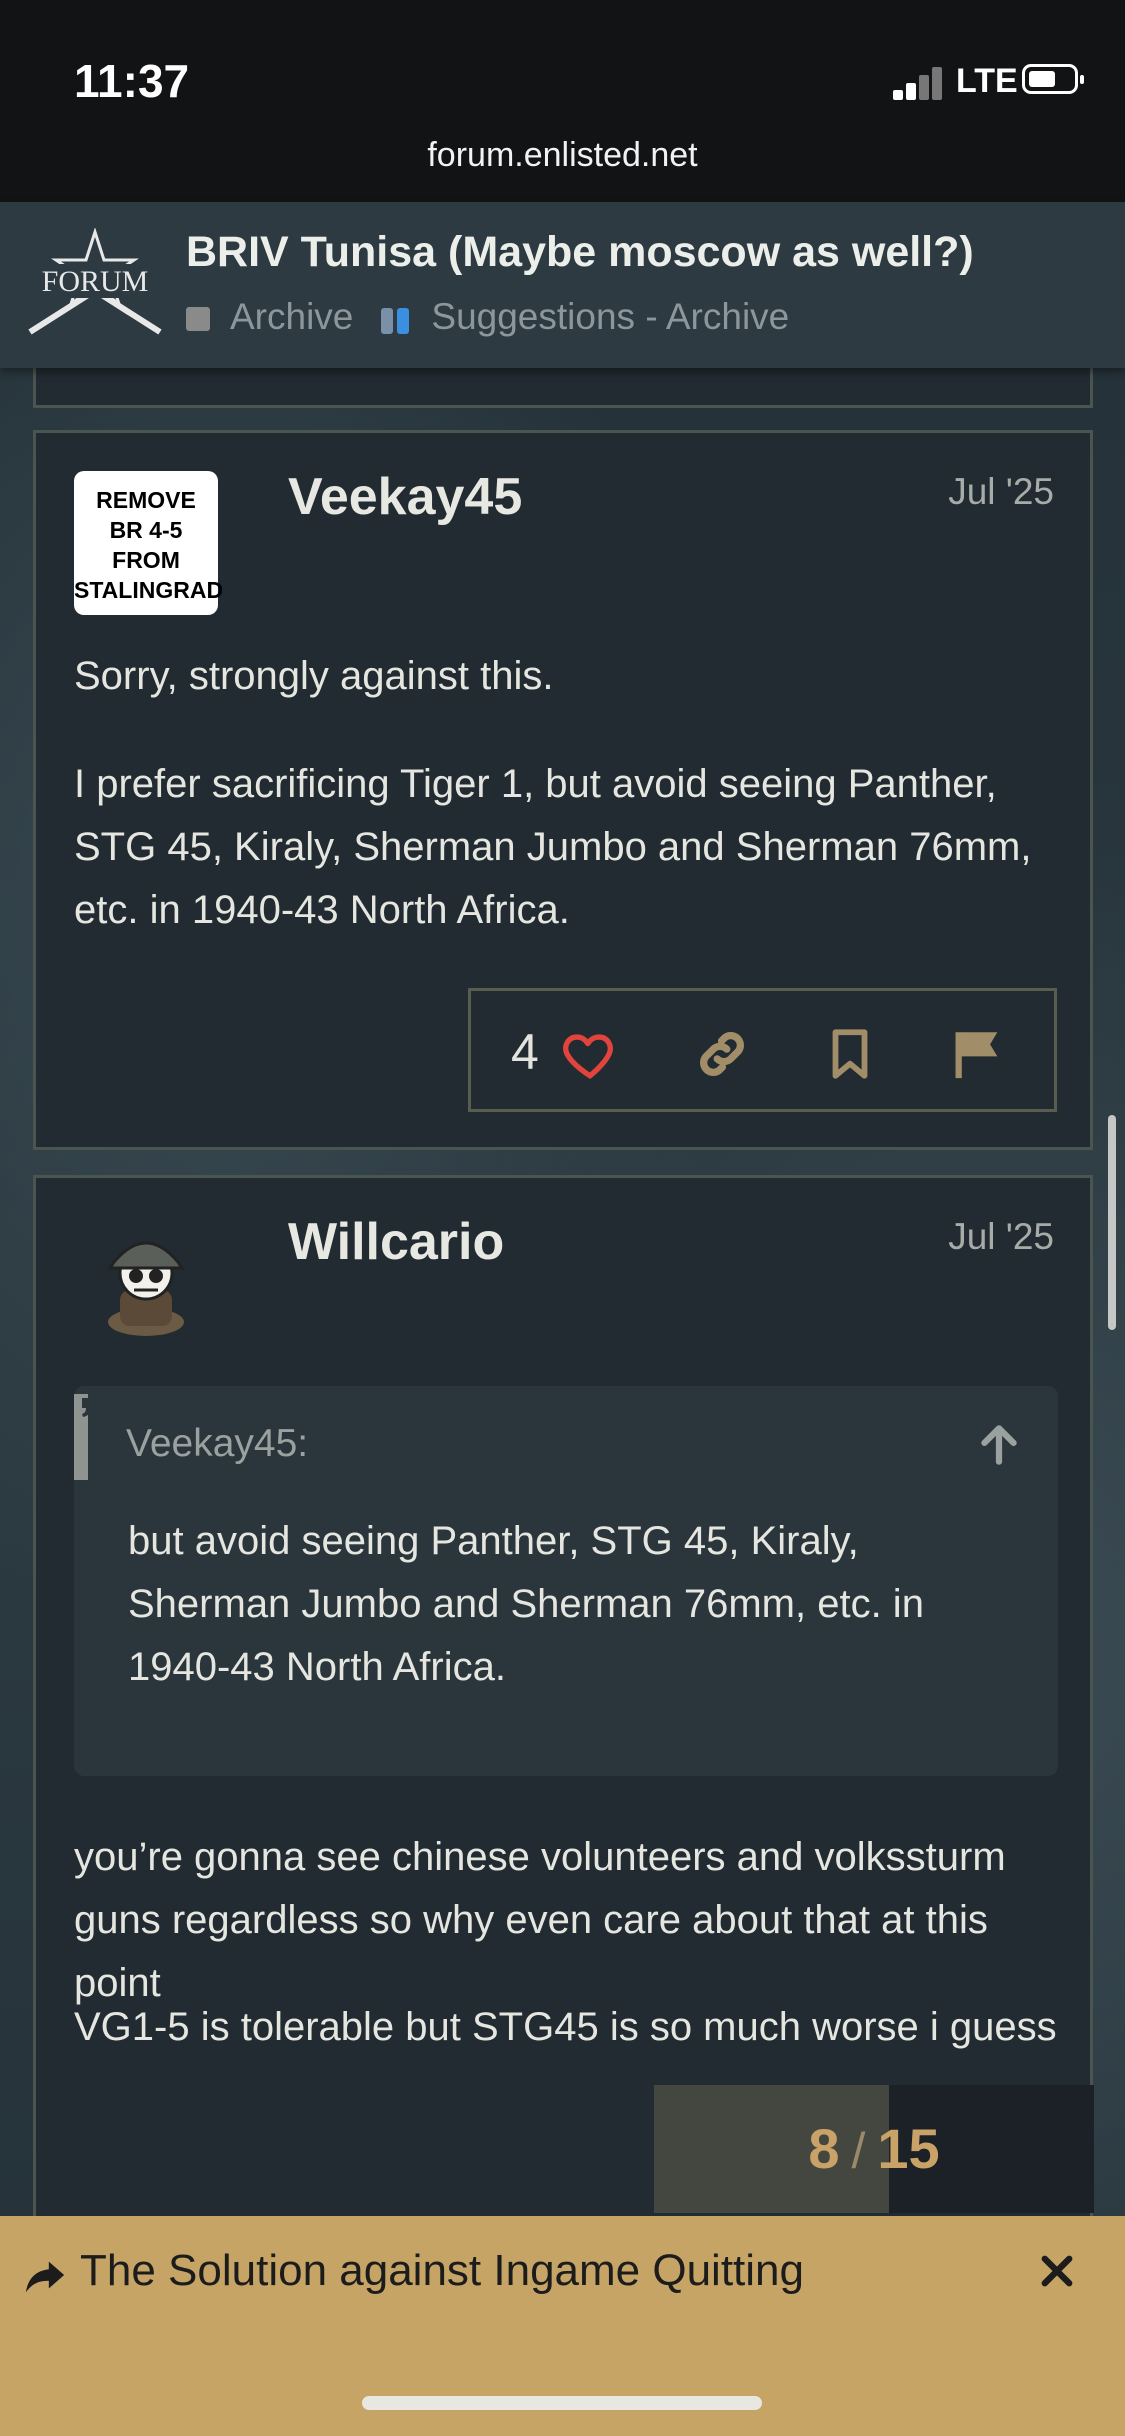 The image size is (1125, 2436). I want to click on post-author: Veekay45, so click(405, 497).